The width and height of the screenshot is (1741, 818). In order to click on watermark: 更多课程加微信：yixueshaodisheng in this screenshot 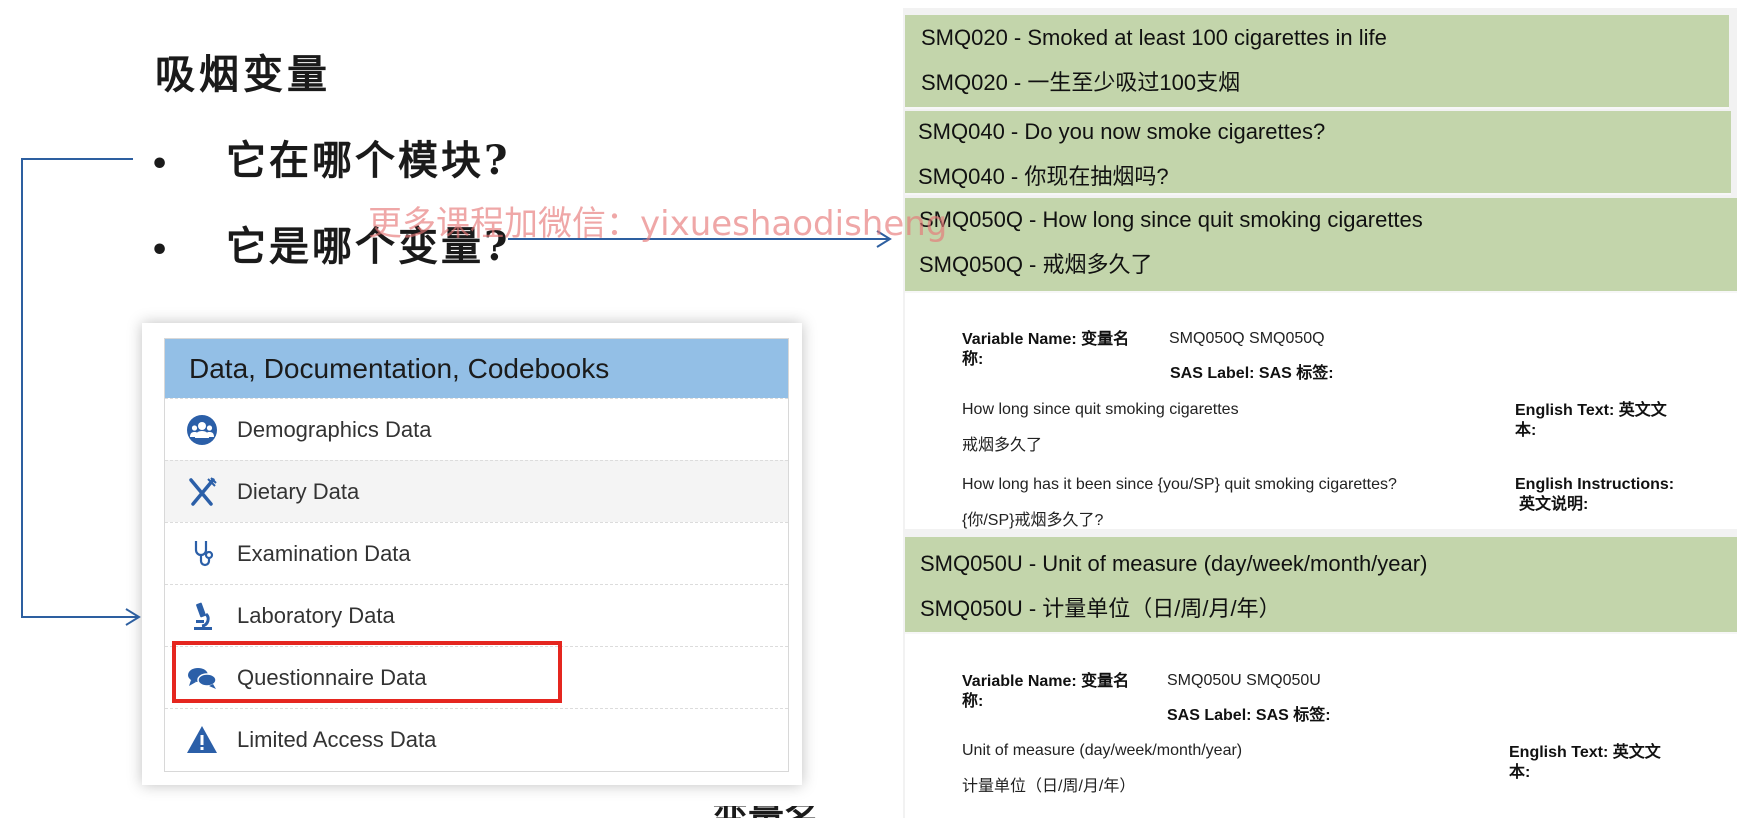, I will do `click(658, 224)`.